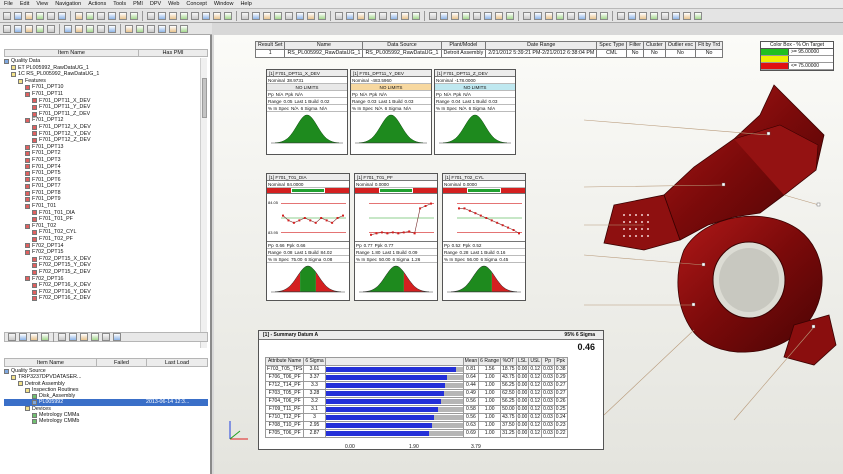 The height and width of the screenshot is (474, 843). Describe the element at coordinates (97, 4) in the screenshot. I see `menu-actions: Actions` at that location.